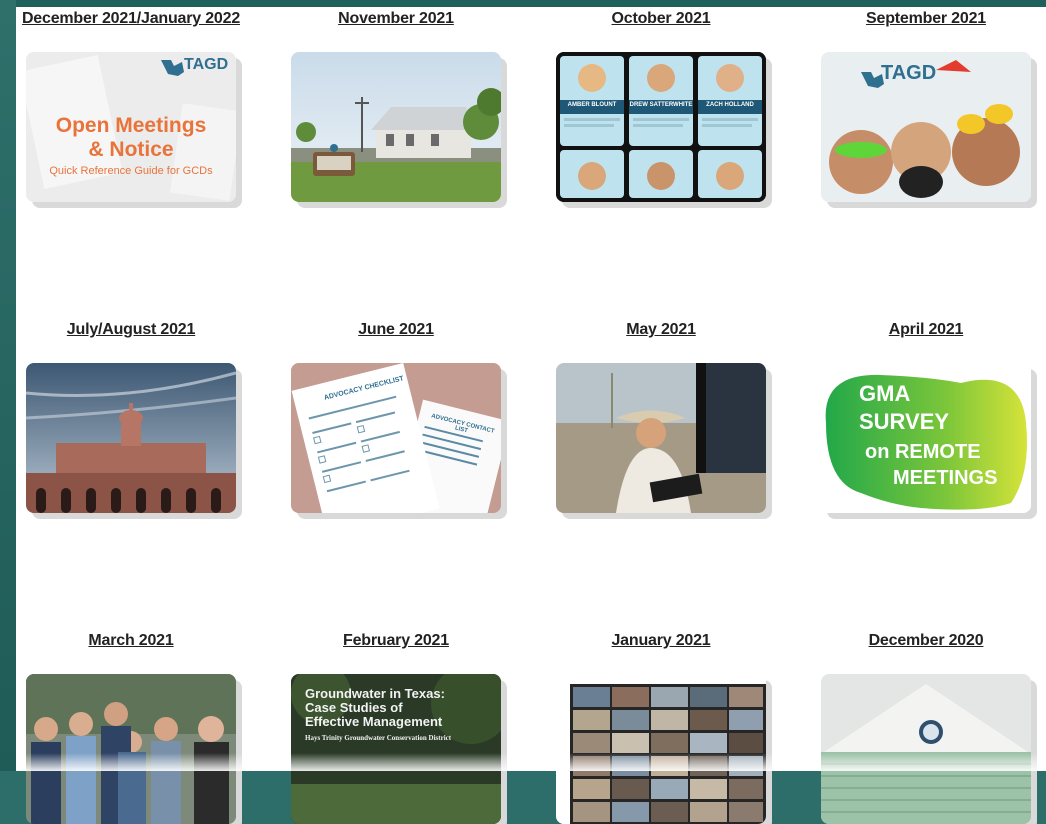 This screenshot has width=1046, height=824. Describe the element at coordinates (375, 693) in the screenshot. I see `cover-line-1: Groundwater in Texas:` at that location.